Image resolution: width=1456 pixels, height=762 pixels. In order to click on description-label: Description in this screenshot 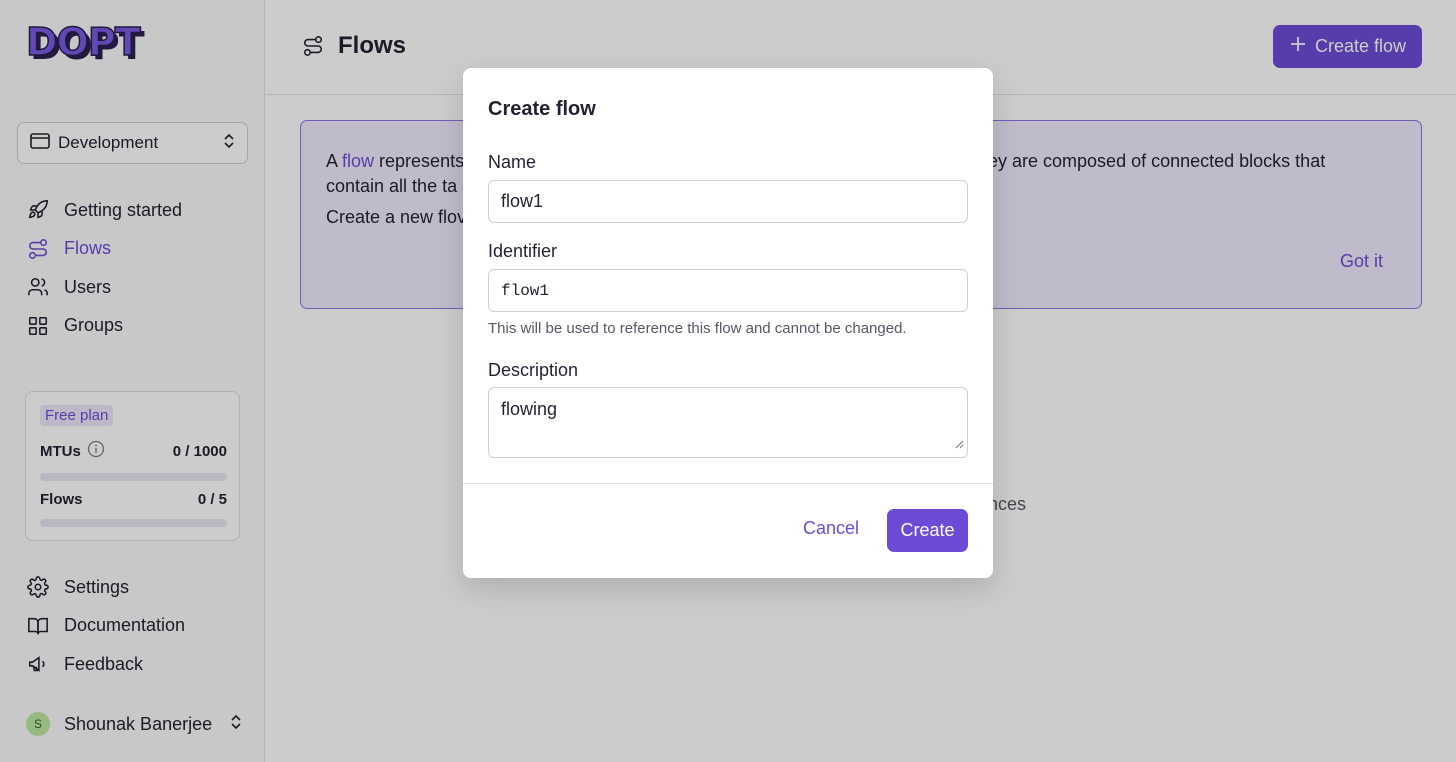, I will do `click(533, 370)`.